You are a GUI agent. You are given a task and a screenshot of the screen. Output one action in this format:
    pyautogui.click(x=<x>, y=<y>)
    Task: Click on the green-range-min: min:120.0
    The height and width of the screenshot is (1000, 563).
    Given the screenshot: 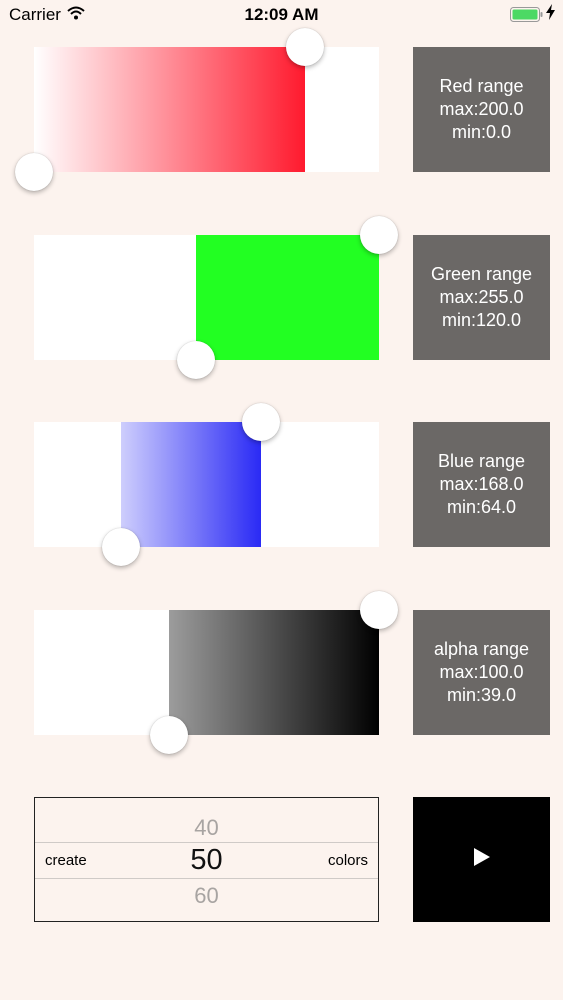 What is the action you would take?
    pyautogui.click(x=481, y=320)
    